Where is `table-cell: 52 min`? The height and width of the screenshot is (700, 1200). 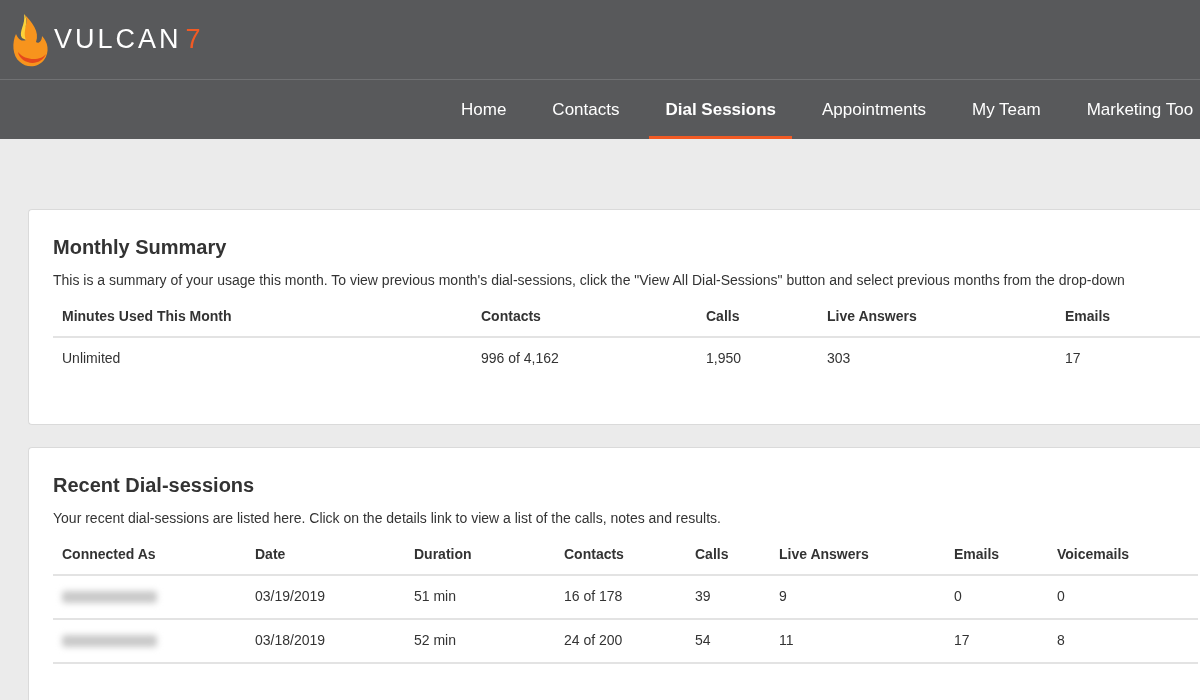
table-cell: 52 min is located at coordinates (480, 642).